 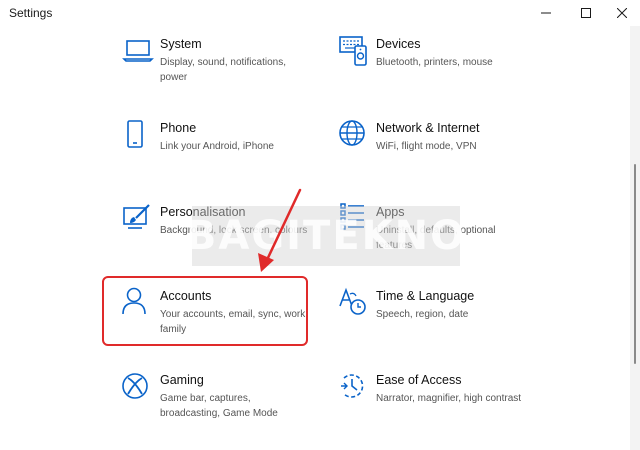 What do you see at coordinates (422, 314) in the screenshot?
I see `tile-desc: Speech, region, date` at bounding box center [422, 314].